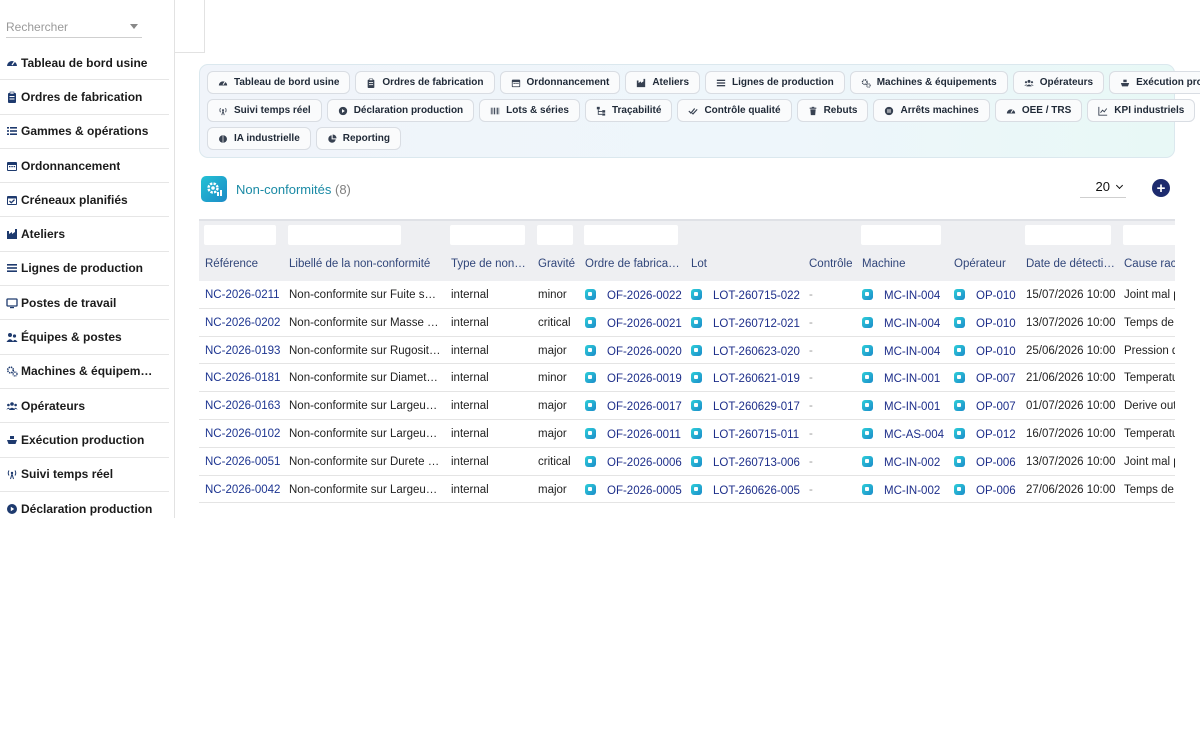 This screenshot has width=1200, height=743. What do you see at coordinates (996, 435) in the screenshot?
I see `cell-text: OP-012` at bounding box center [996, 435].